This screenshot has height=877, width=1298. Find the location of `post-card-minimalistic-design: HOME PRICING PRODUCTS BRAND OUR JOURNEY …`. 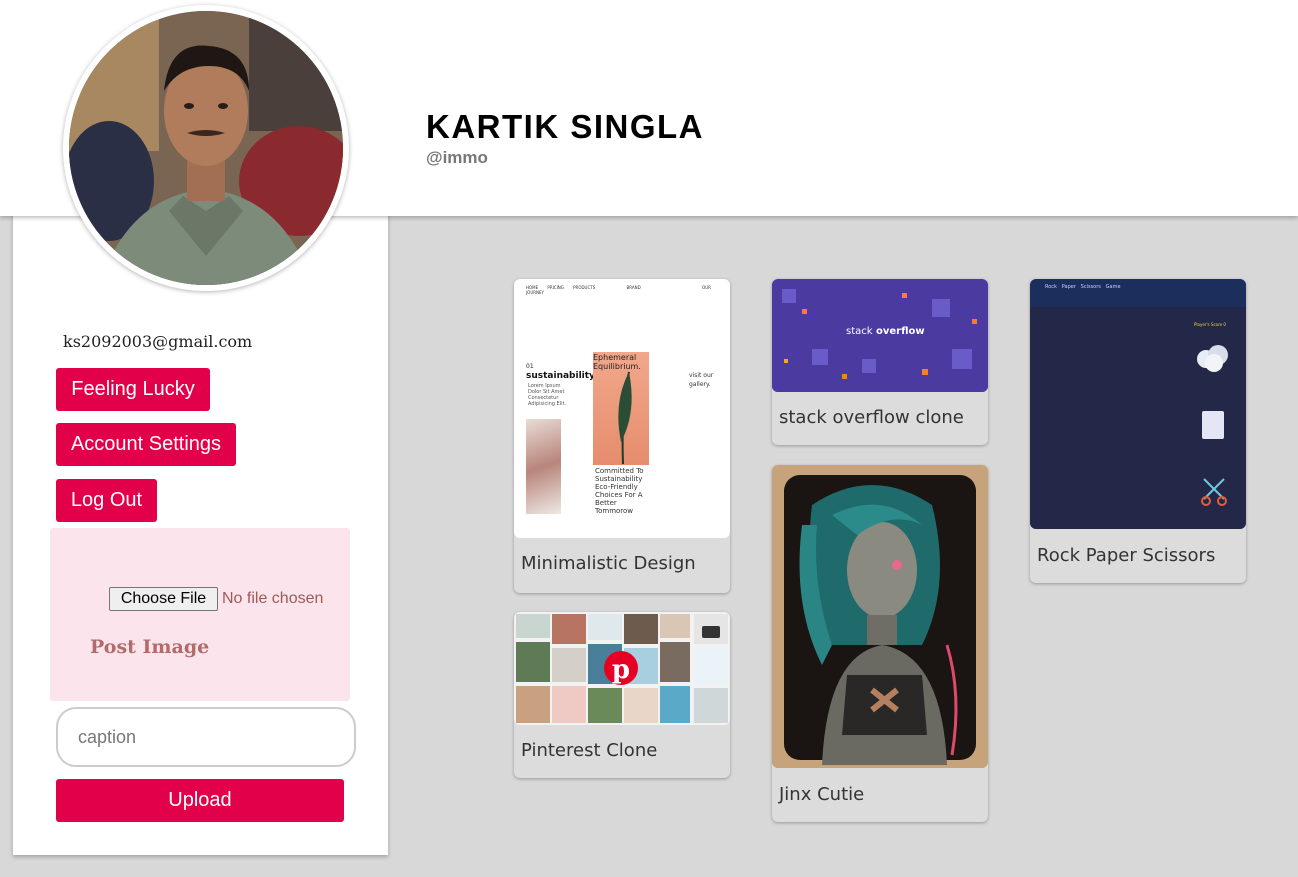

post-card-minimalistic-design: HOME PRICING PRODUCTS BRAND OUR JOURNEY … is located at coordinates (622, 436).